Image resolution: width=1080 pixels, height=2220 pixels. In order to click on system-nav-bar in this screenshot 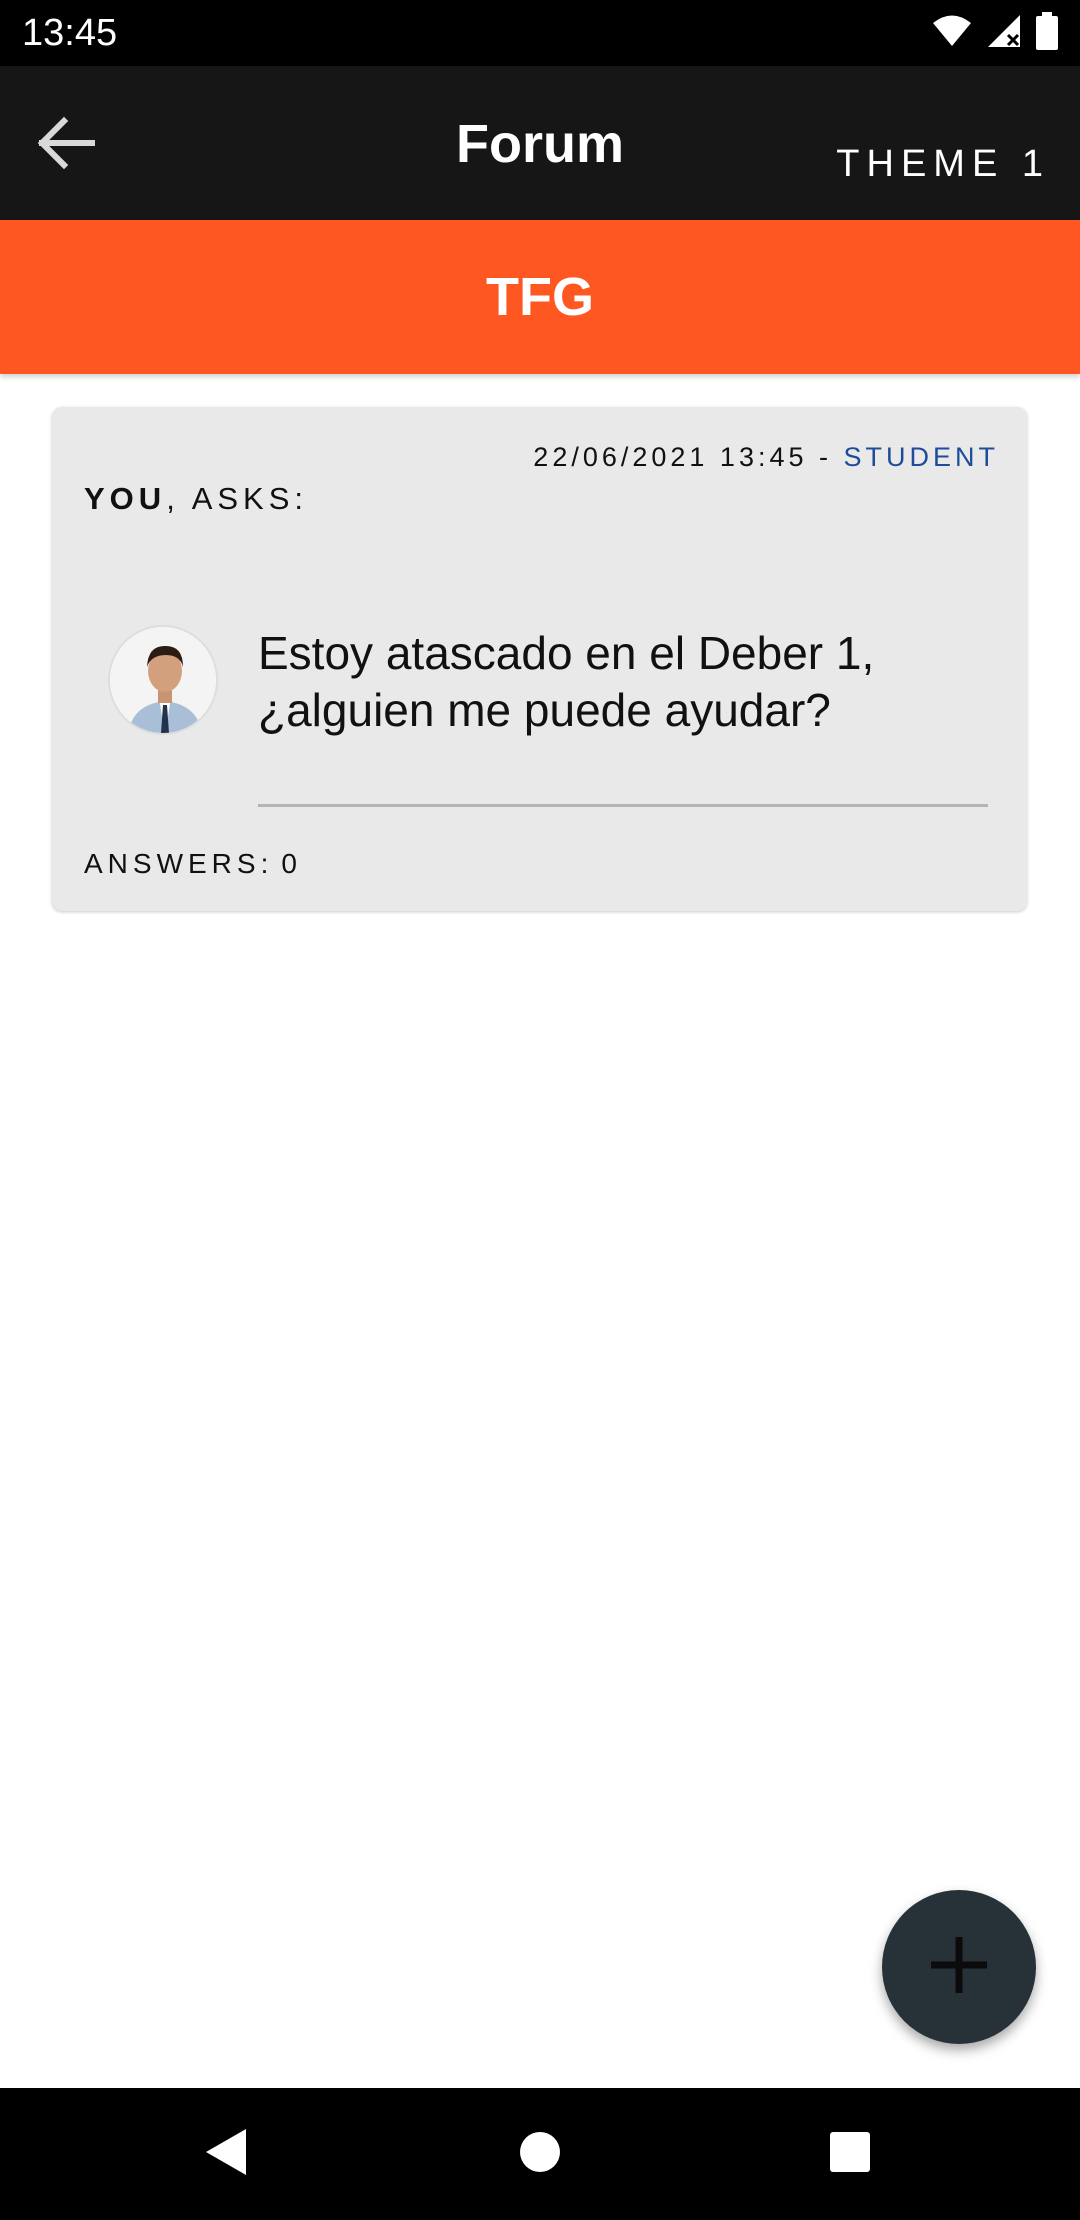, I will do `click(540, 2154)`.